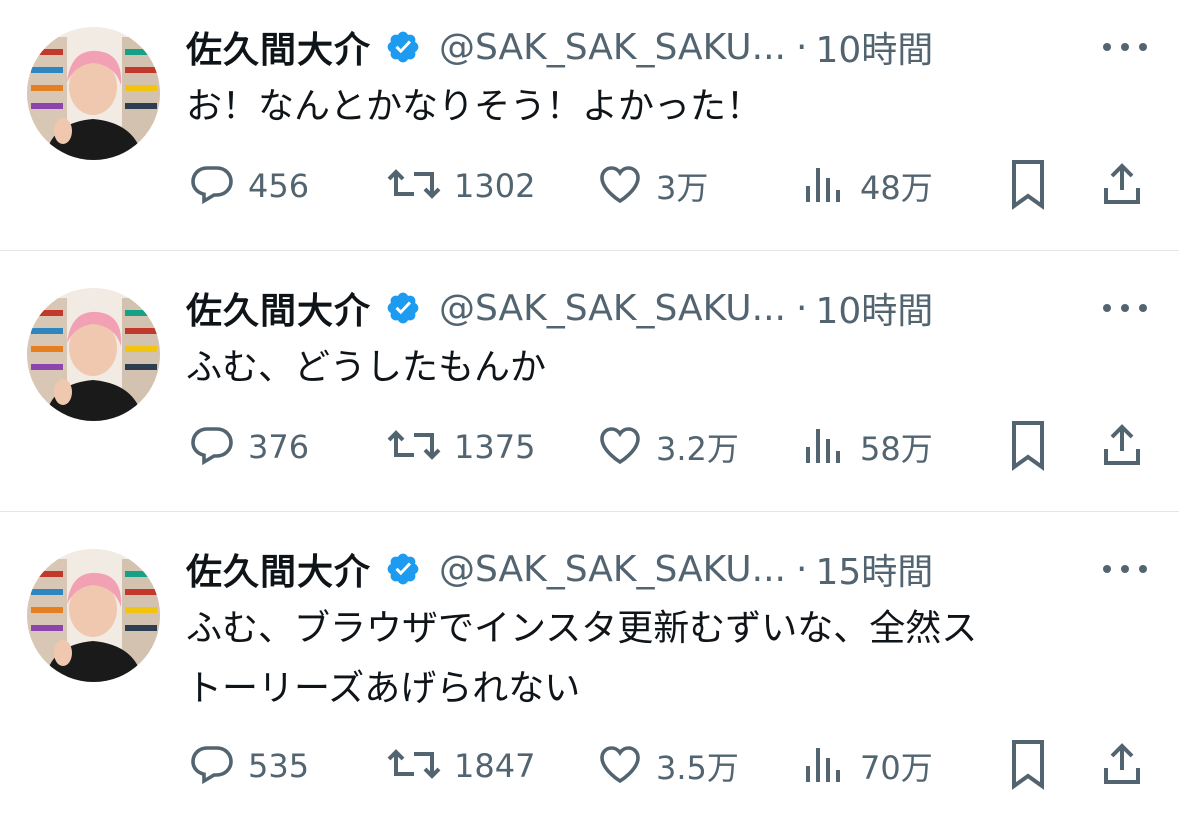  I want to click on like-button: 3万, so click(652, 186).